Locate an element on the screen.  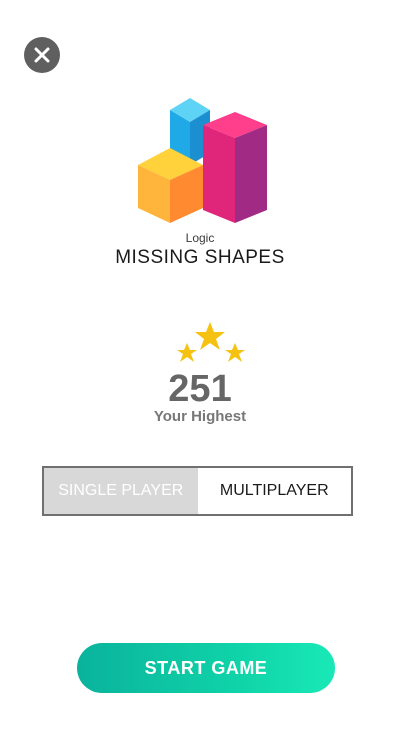
game-category: Logic is located at coordinates (200, 238).